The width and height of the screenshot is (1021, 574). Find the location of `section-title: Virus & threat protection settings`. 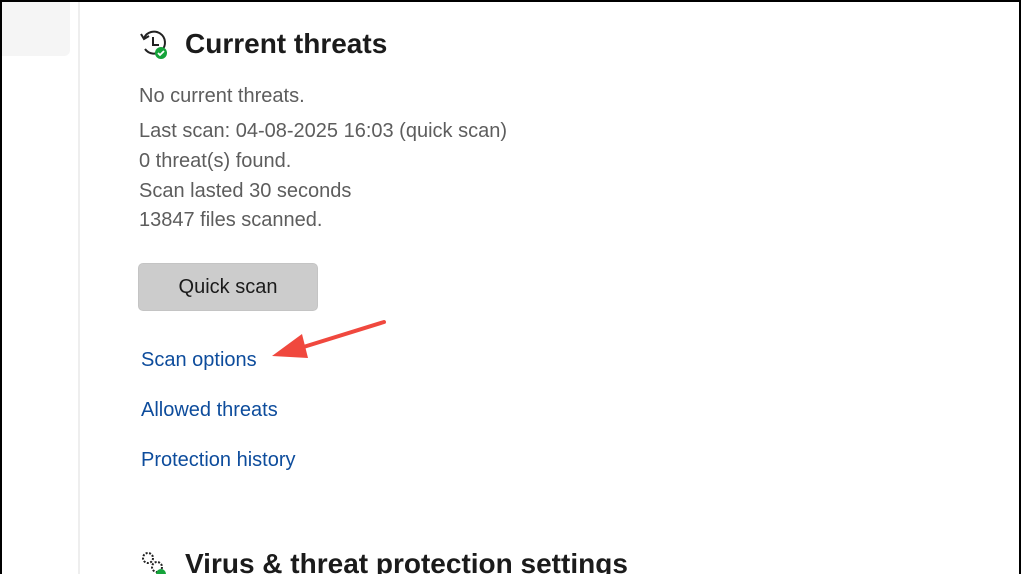

section-title: Virus & threat protection settings is located at coordinates (406, 561).